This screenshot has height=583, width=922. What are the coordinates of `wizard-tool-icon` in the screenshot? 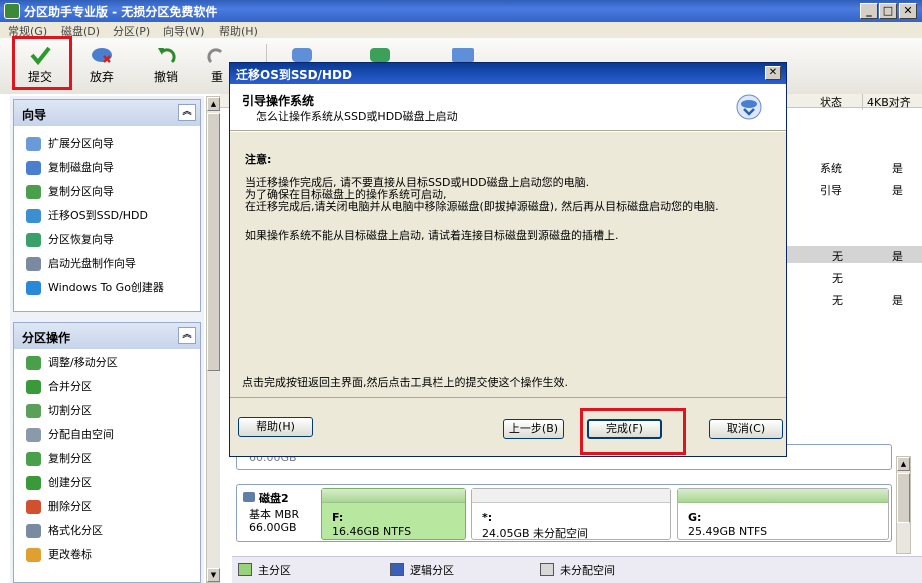 It's located at (380, 55).